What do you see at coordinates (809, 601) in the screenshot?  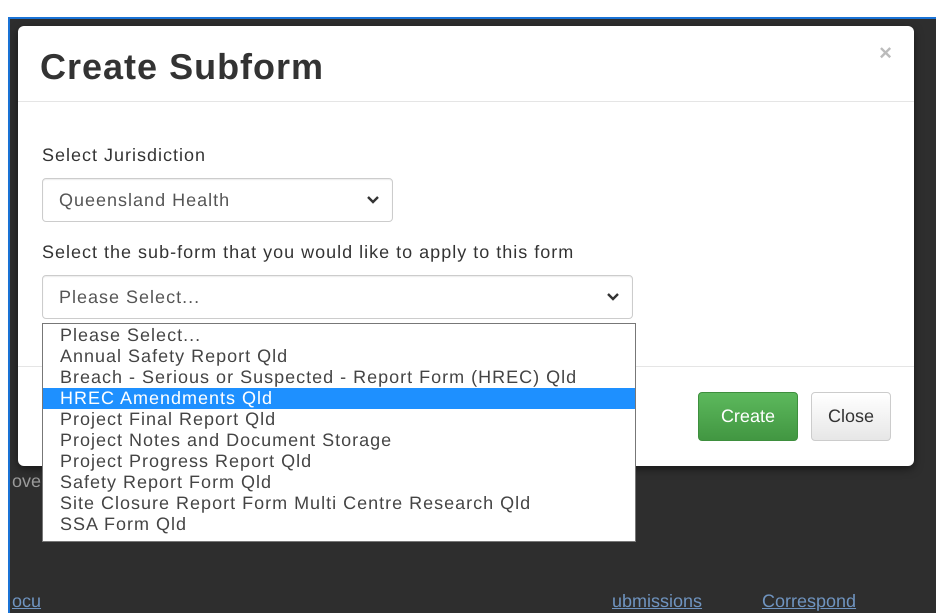 I see `page-tab: Correspond` at bounding box center [809, 601].